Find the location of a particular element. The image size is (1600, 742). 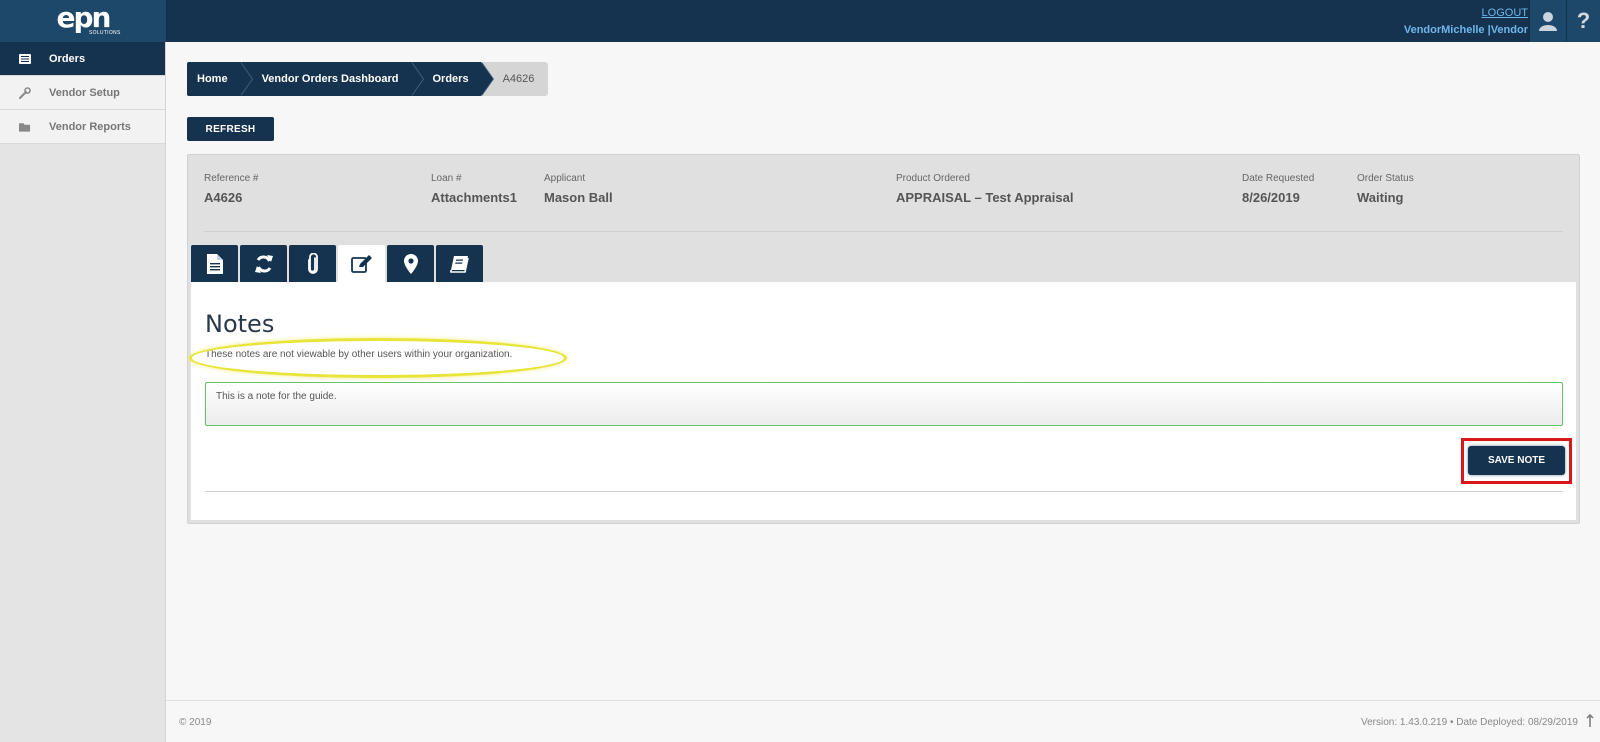

tab-history is located at coordinates (263, 263).